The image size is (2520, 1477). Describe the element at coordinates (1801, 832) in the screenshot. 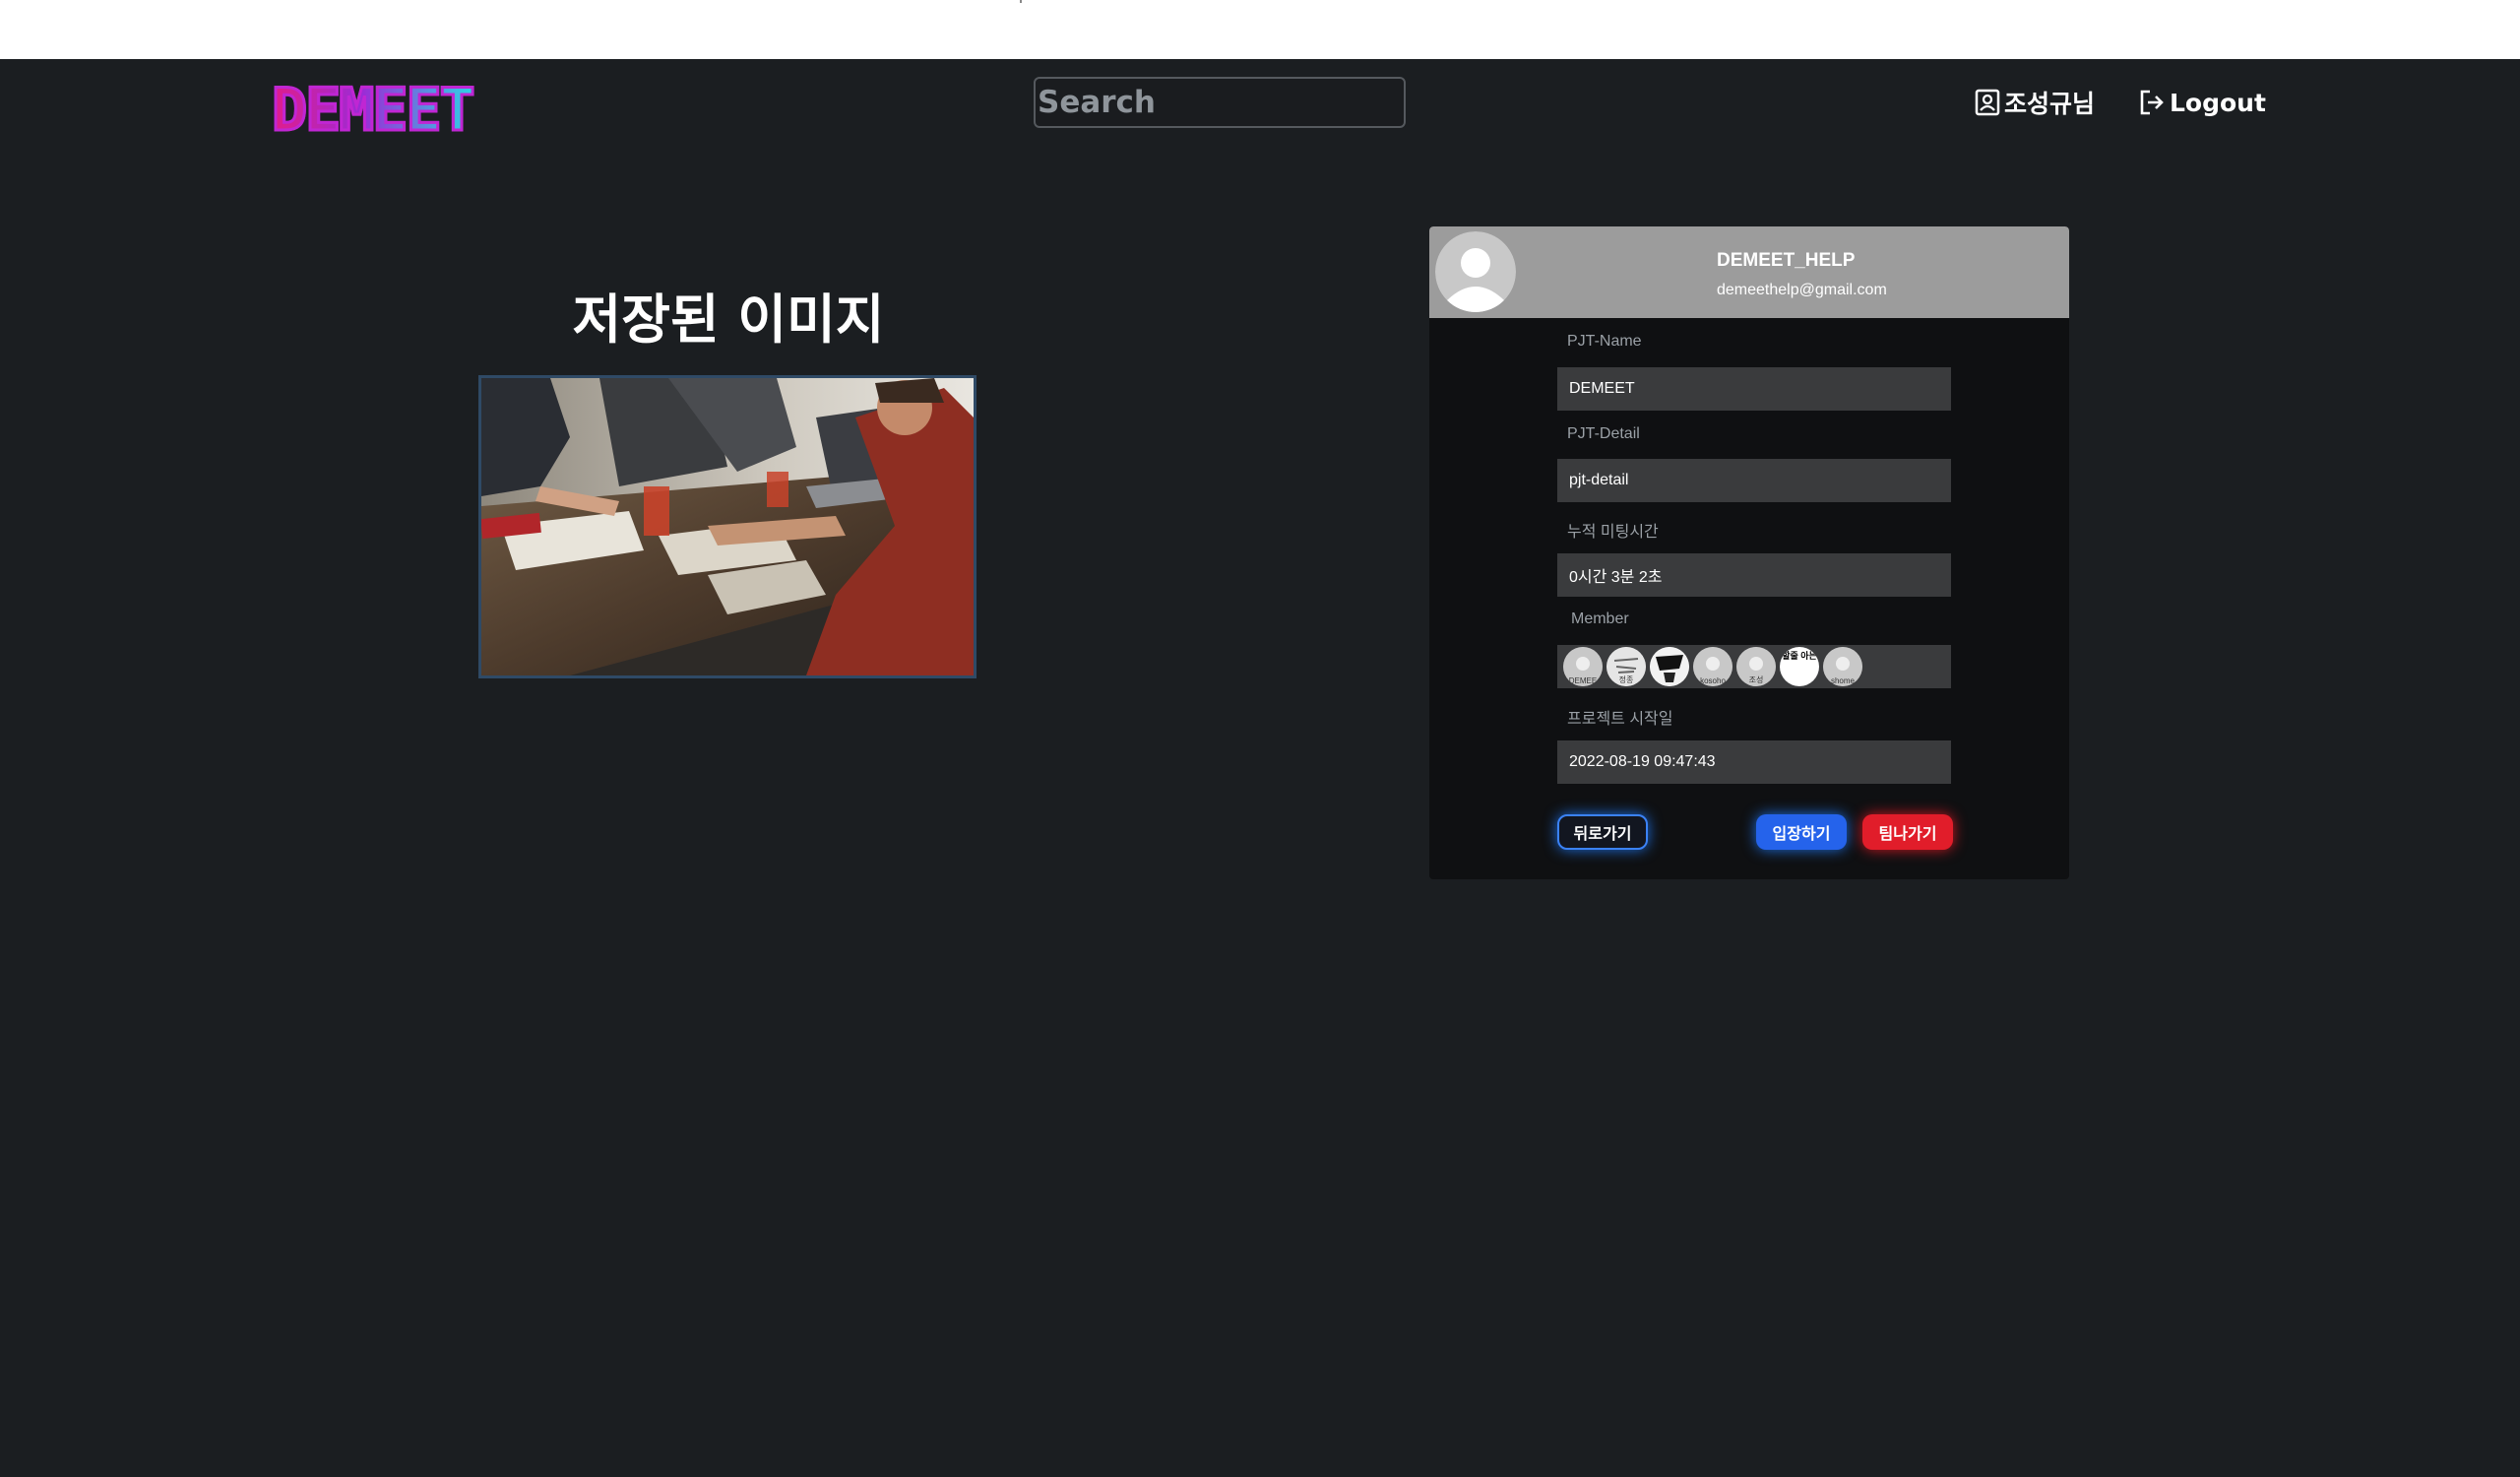

I see `enter-button: 입장하기` at that location.